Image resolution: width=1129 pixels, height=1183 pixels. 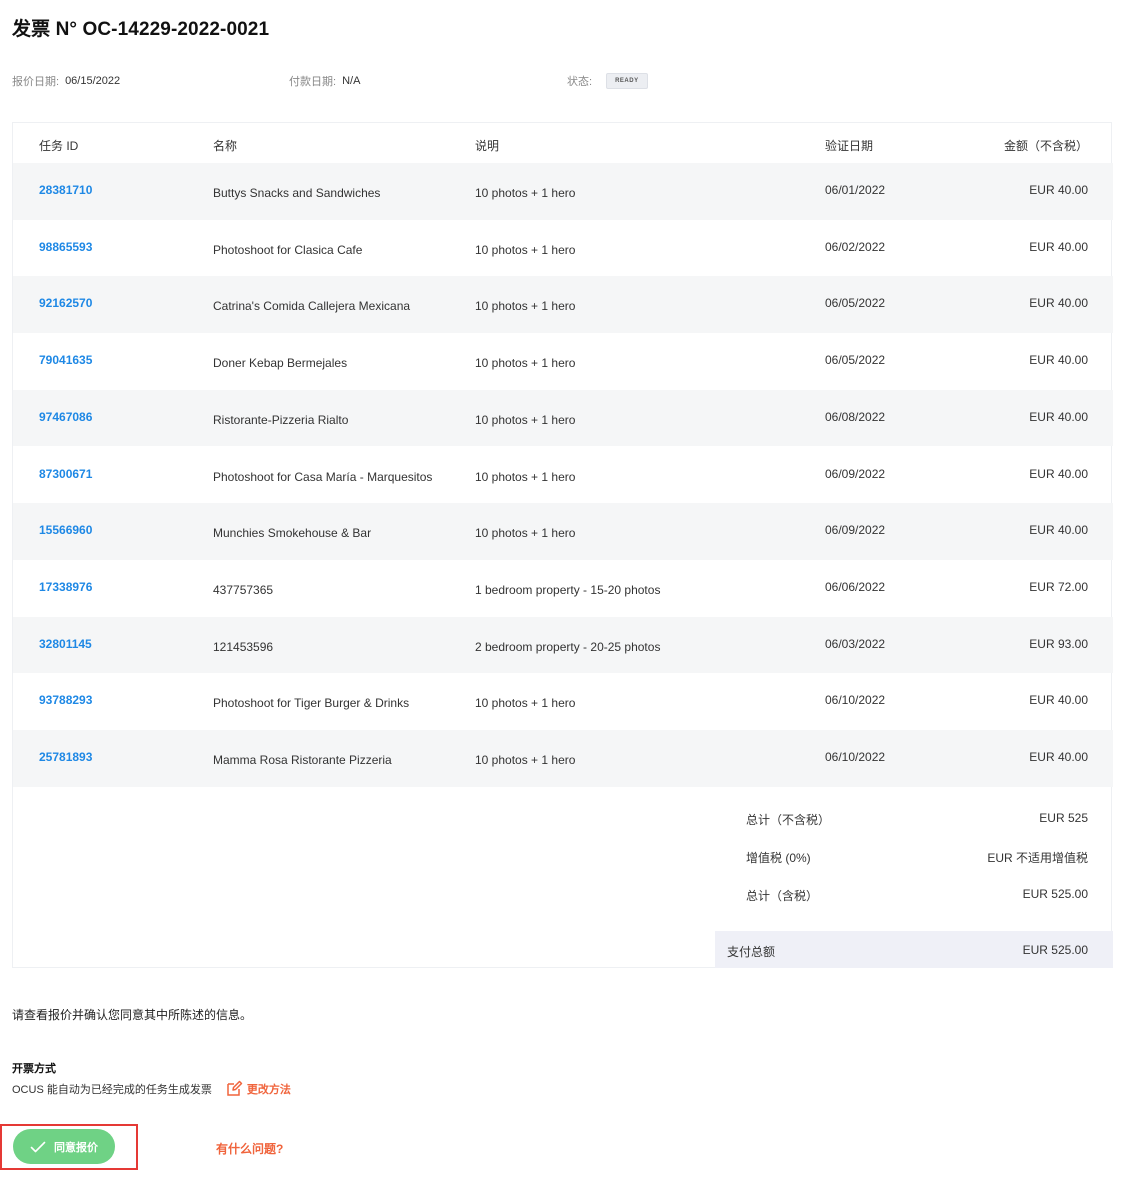 I want to click on header-amount: 金额（不含税）, so click(x=1045, y=146).